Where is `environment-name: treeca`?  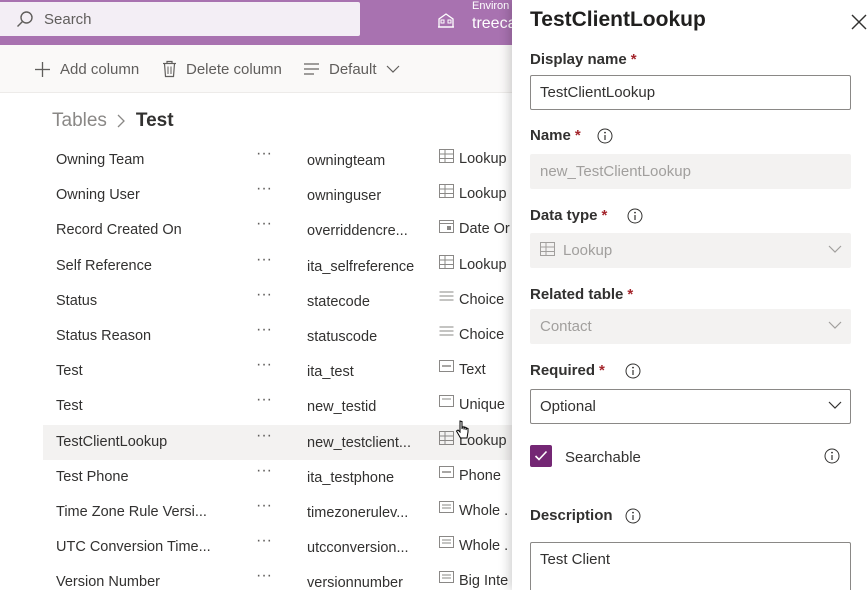 environment-name: treeca is located at coordinates (494, 24).